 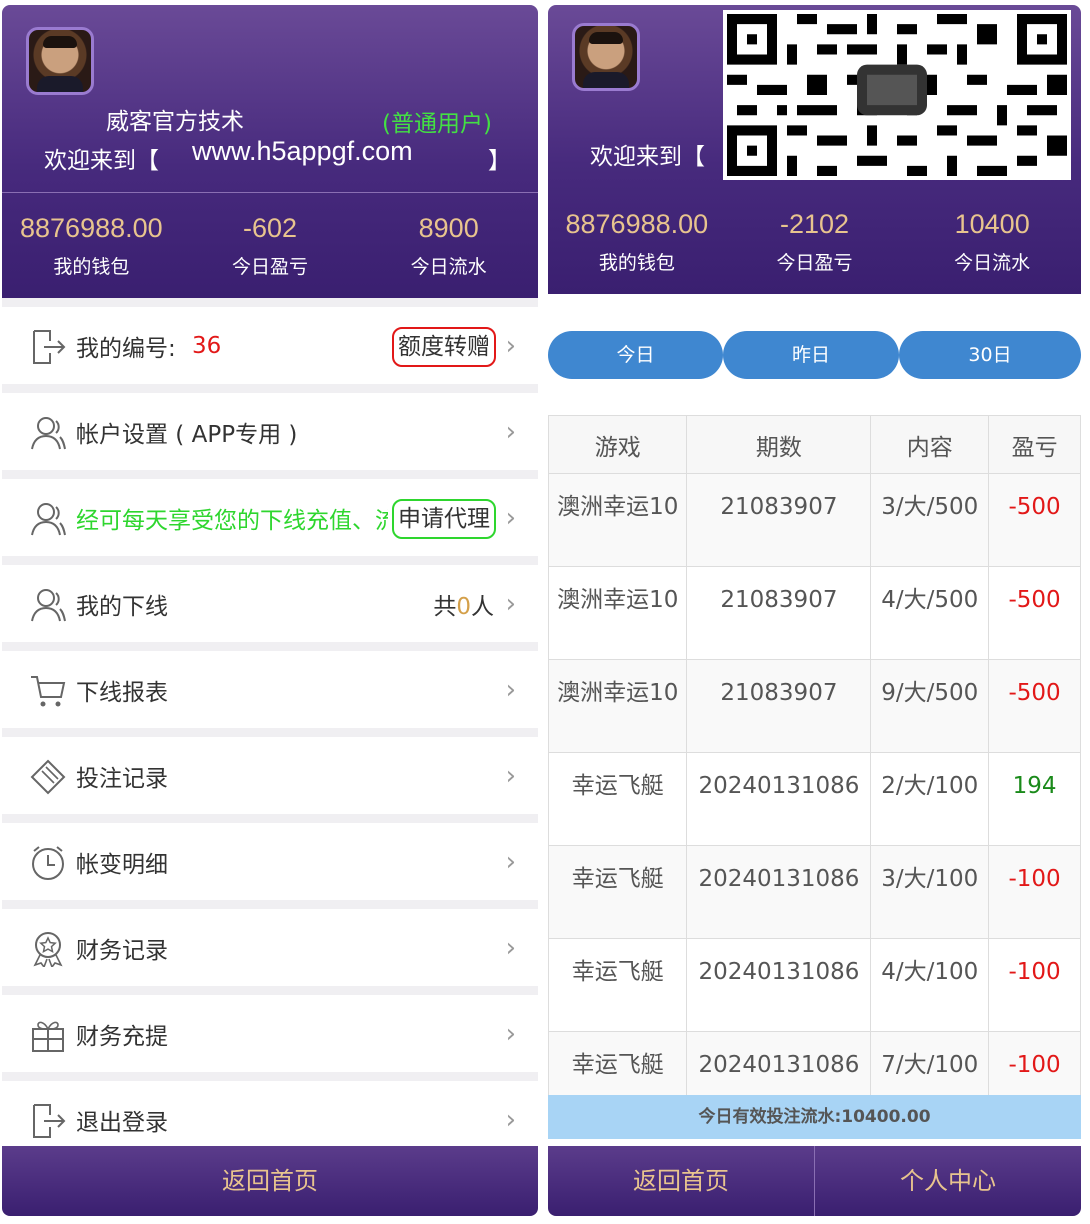 What do you see at coordinates (122, 1036) in the screenshot?
I see `deposit-withdraw-label: 财务充提` at bounding box center [122, 1036].